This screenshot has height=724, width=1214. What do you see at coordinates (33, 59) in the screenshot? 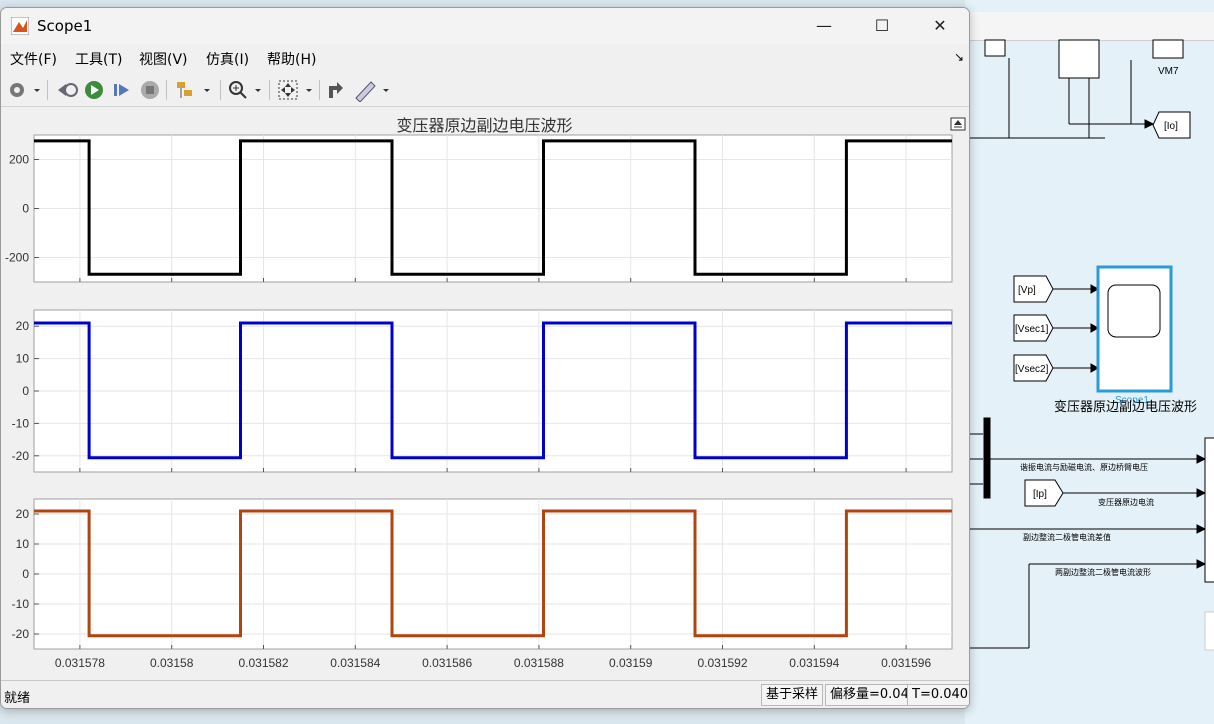
I see `menu-file: 文件(F)` at bounding box center [33, 59].